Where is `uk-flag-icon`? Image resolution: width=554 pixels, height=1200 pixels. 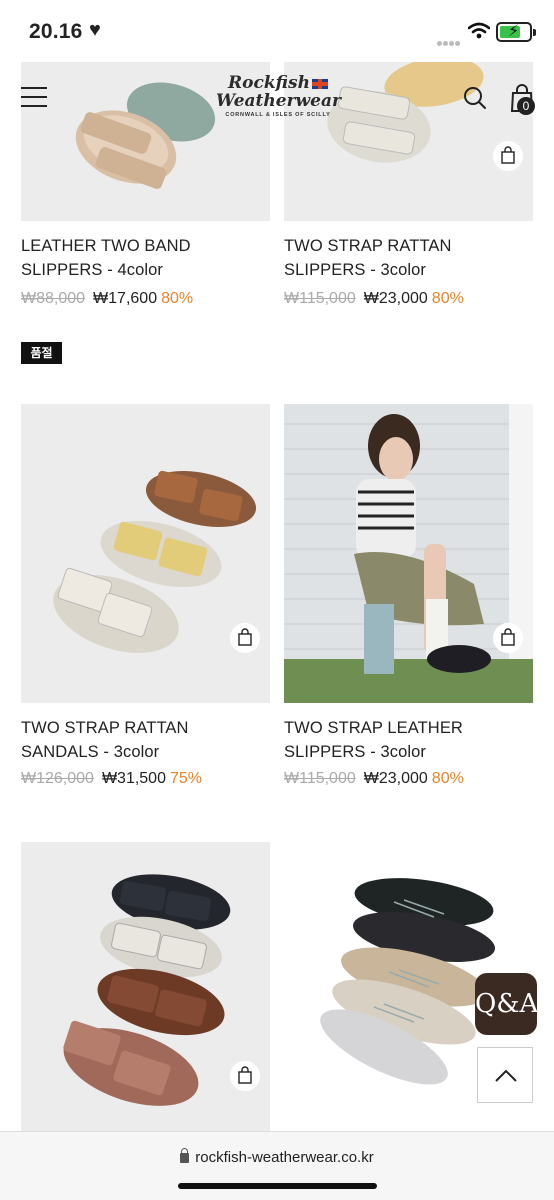
uk-flag-icon is located at coordinates (319, 83).